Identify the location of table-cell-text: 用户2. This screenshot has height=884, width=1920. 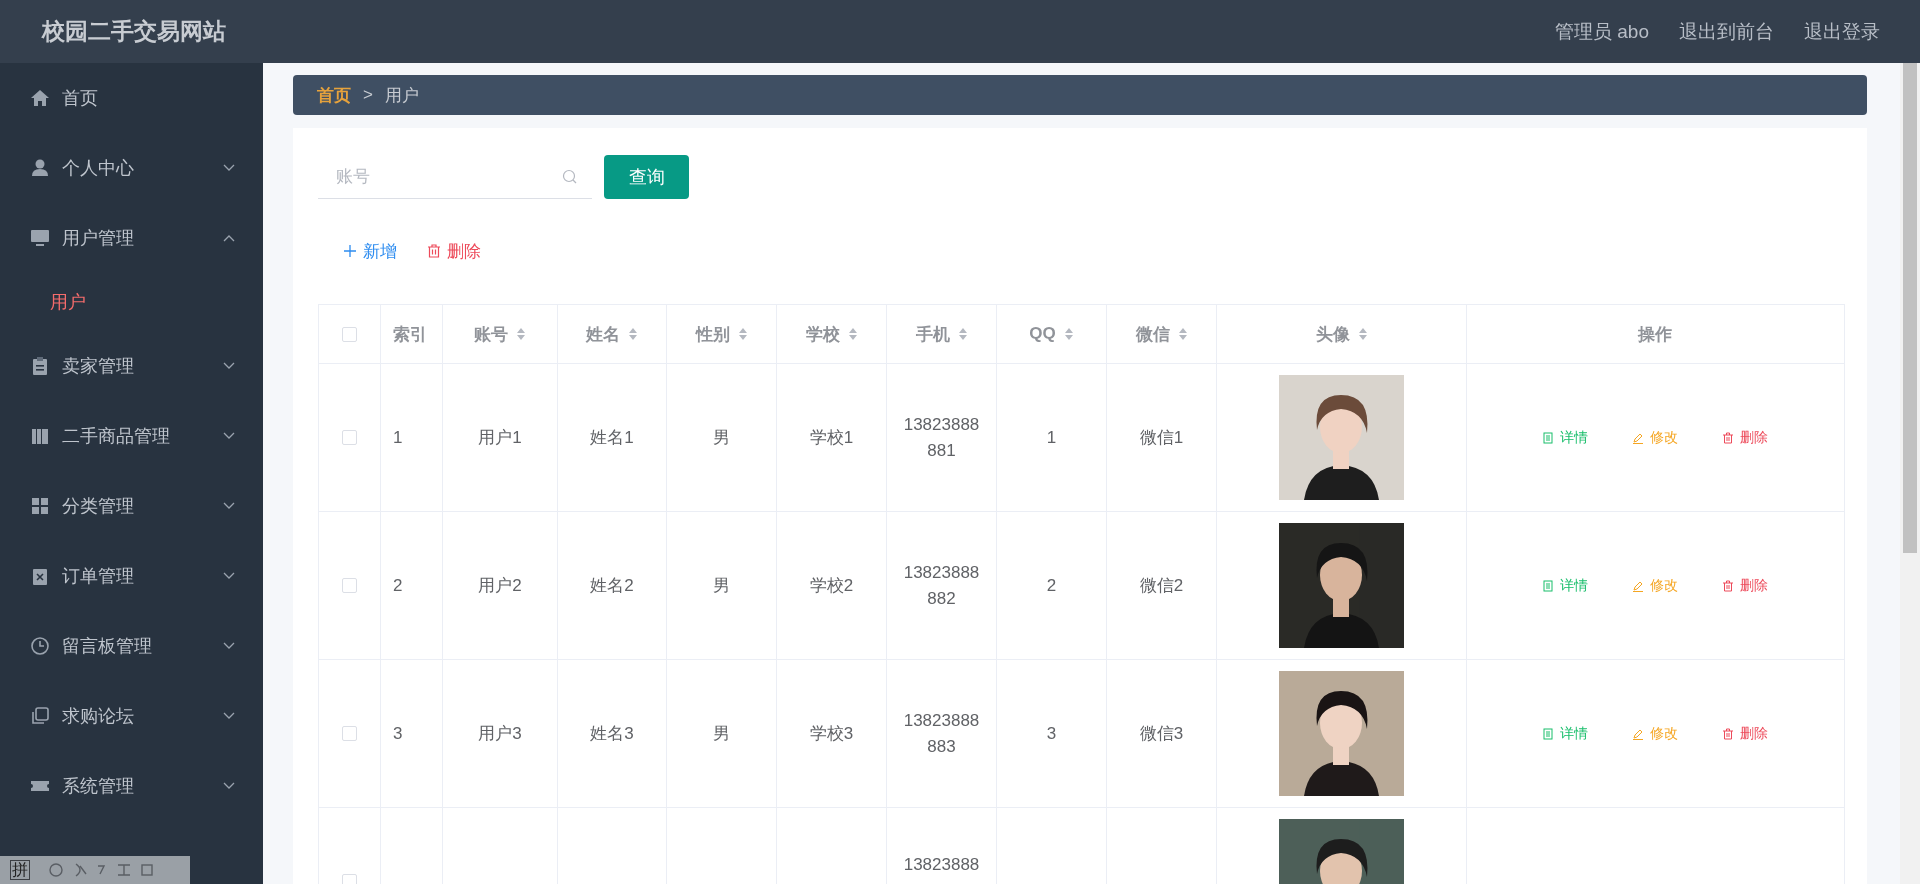
(500, 586).